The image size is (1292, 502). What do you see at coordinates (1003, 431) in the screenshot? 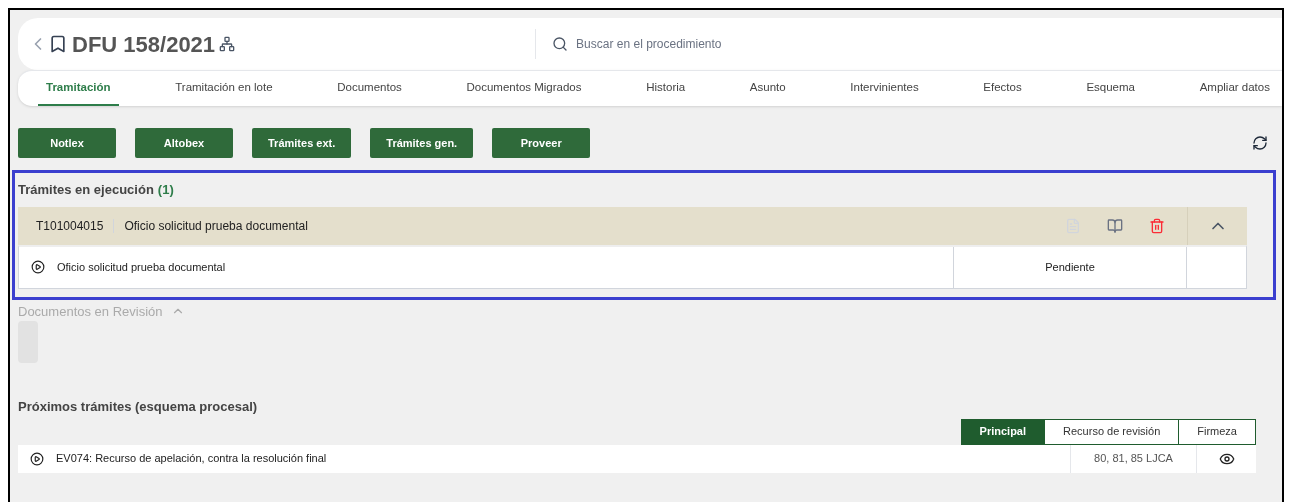
I see `tab: Principal` at bounding box center [1003, 431].